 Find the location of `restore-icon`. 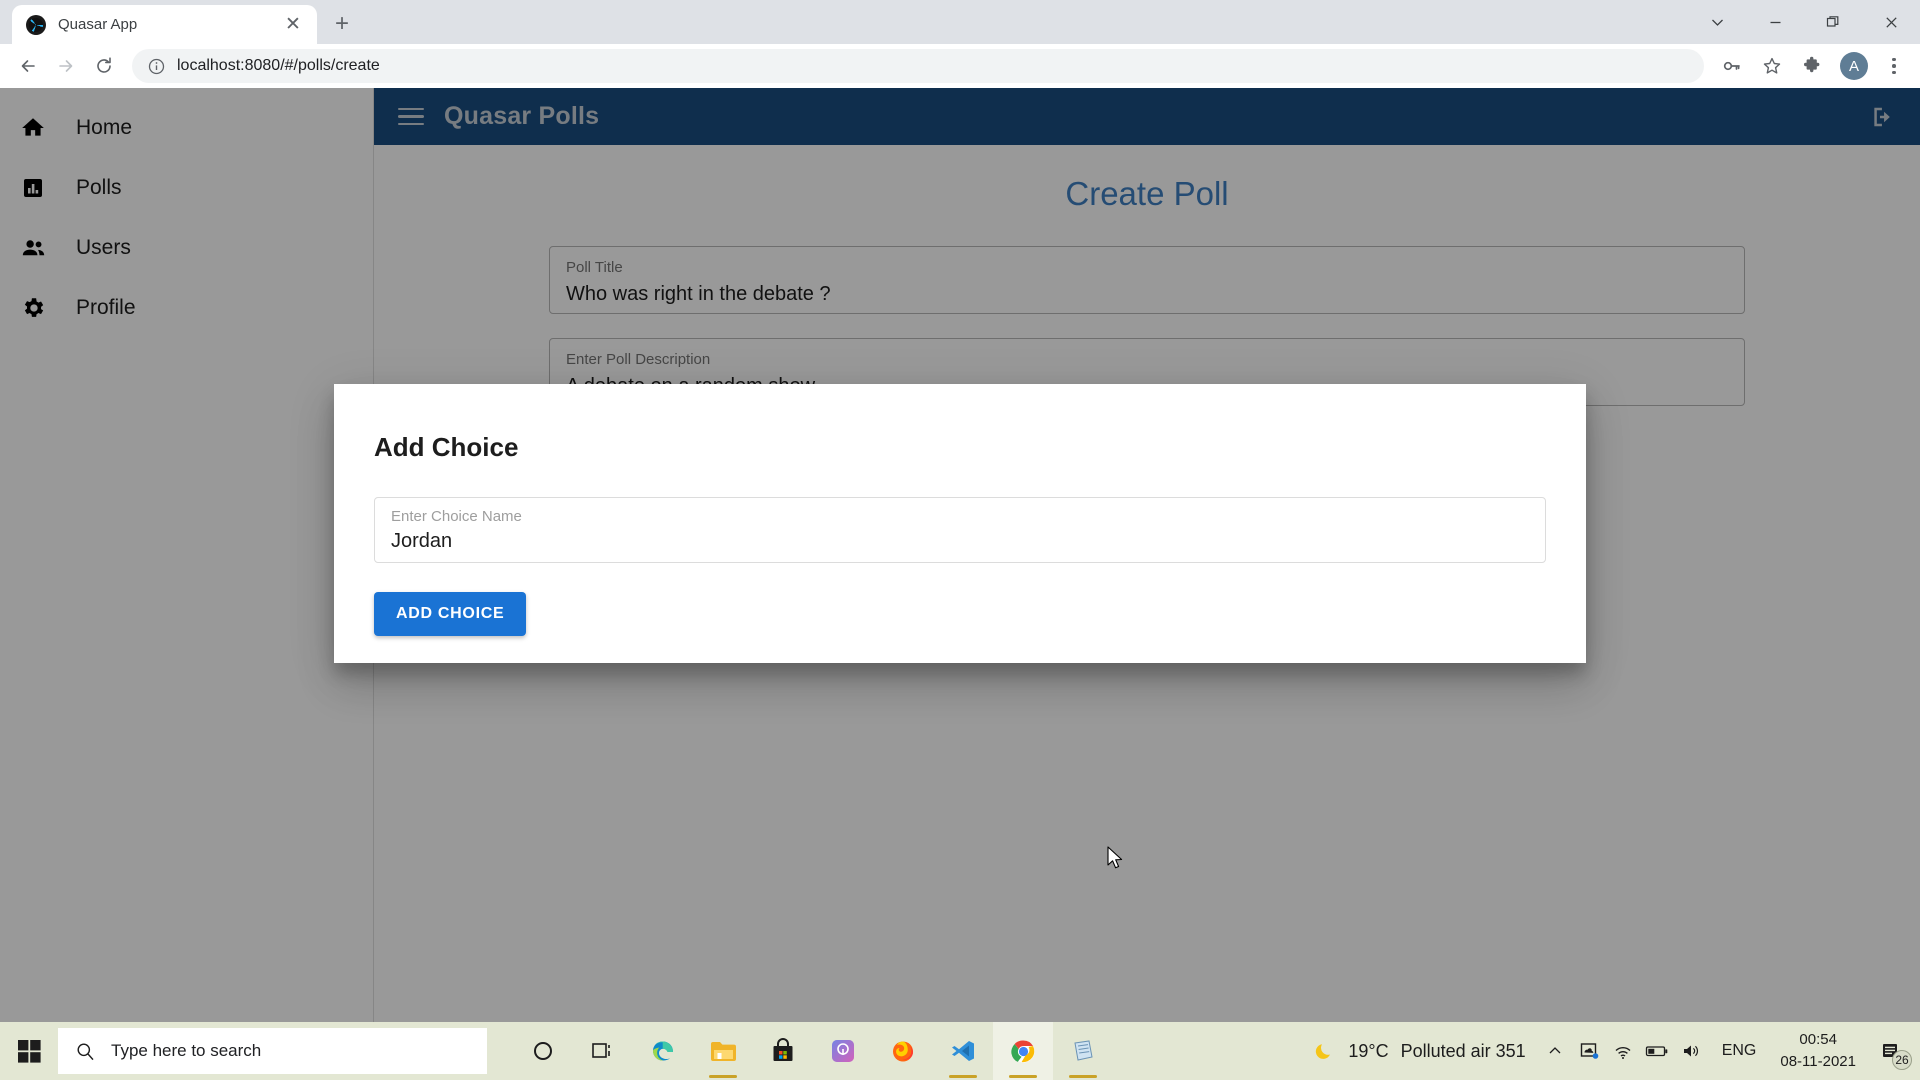

restore-icon is located at coordinates (1833, 22).